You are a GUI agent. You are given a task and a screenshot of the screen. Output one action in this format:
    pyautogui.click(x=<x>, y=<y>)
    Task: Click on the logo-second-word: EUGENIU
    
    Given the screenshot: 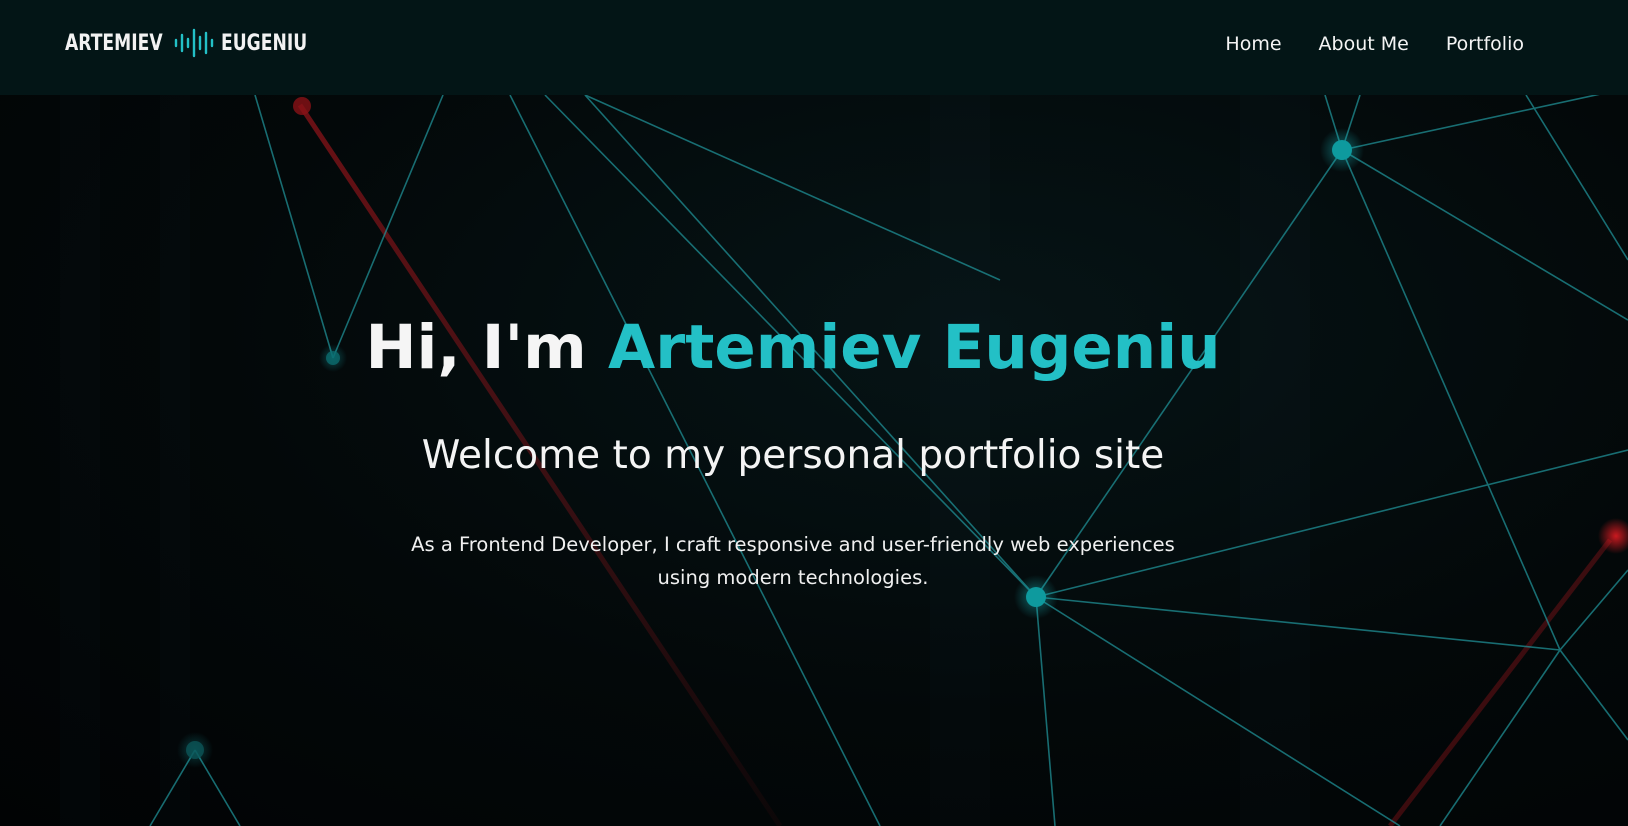 What is the action you would take?
    pyautogui.click(x=264, y=43)
    